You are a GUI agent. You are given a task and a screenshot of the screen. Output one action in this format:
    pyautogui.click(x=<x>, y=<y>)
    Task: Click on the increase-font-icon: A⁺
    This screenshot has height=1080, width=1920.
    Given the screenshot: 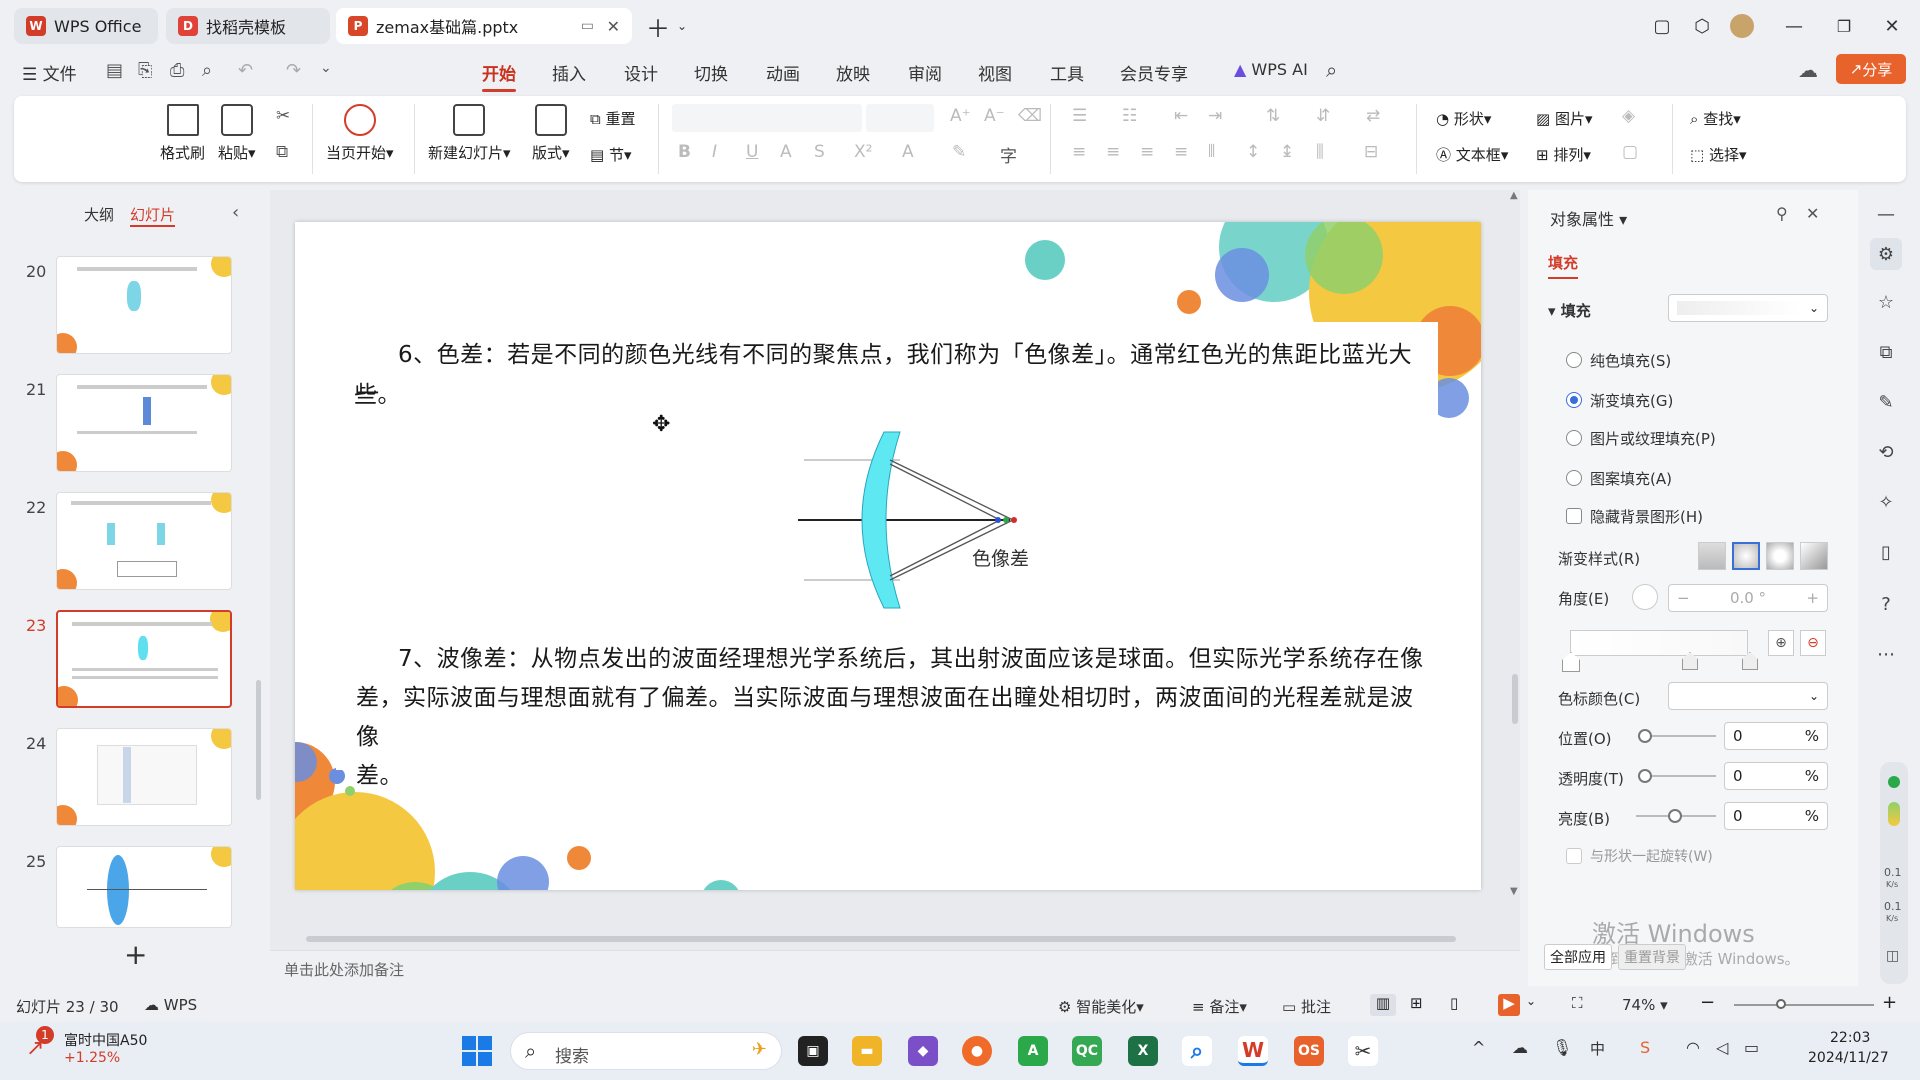 What is the action you would take?
    pyautogui.click(x=960, y=116)
    